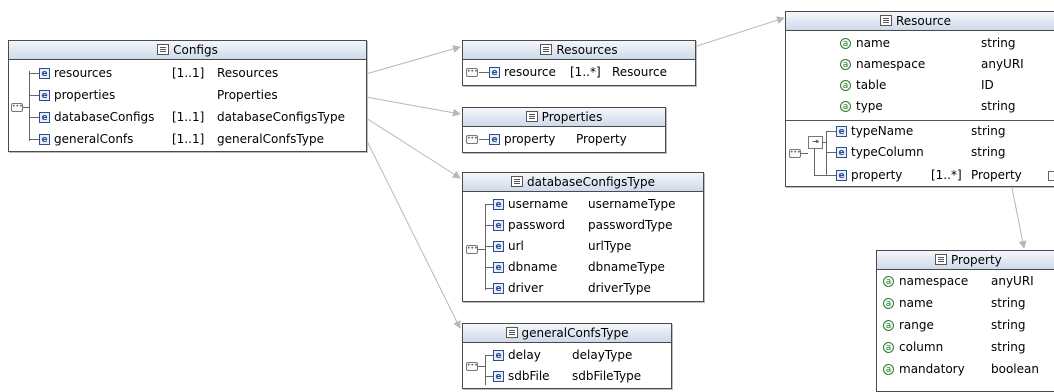 The image size is (1054, 392). I want to click on property-header: Property, so click(965, 260).